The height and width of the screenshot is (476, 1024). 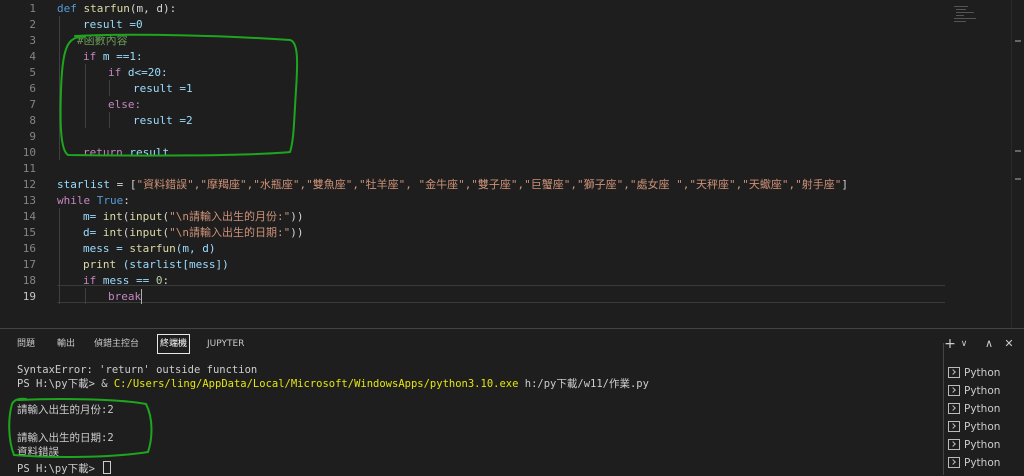 What do you see at coordinates (225, 344) in the screenshot?
I see `tab-jupyter: JUPYTER` at bounding box center [225, 344].